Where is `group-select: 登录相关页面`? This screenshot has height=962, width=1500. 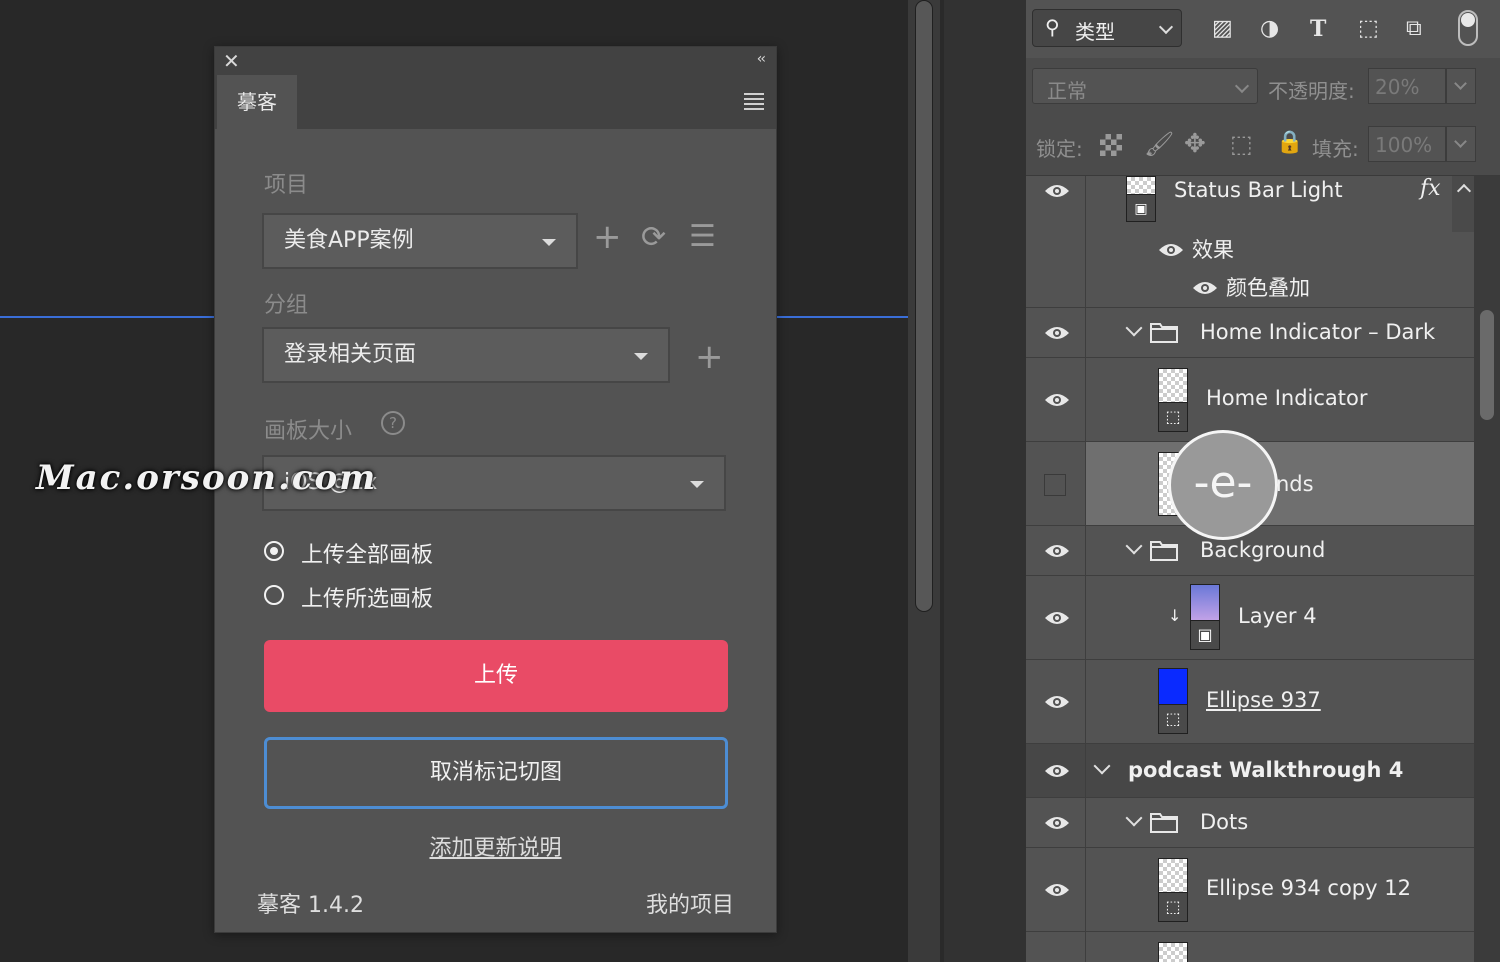 group-select: 登录相关页面 is located at coordinates (466, 355).